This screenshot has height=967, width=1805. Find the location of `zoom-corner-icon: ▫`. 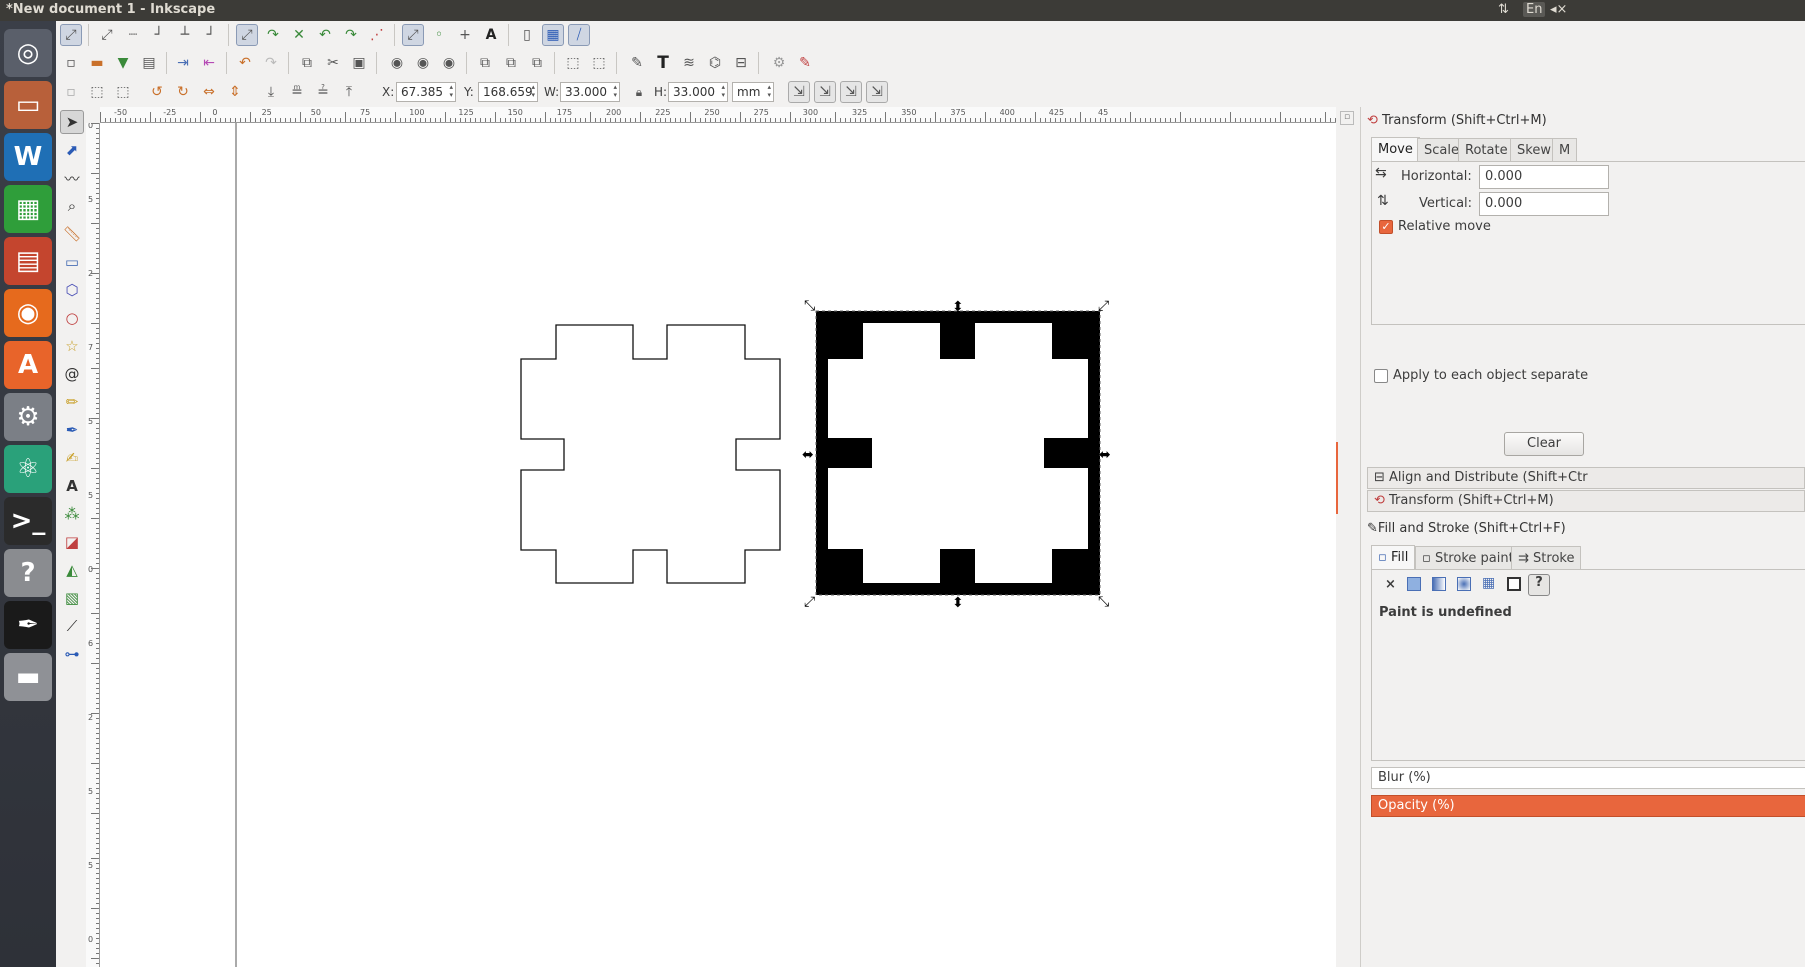

zoom-corner-icon: ▫ is located at coordinates (1347, 118).